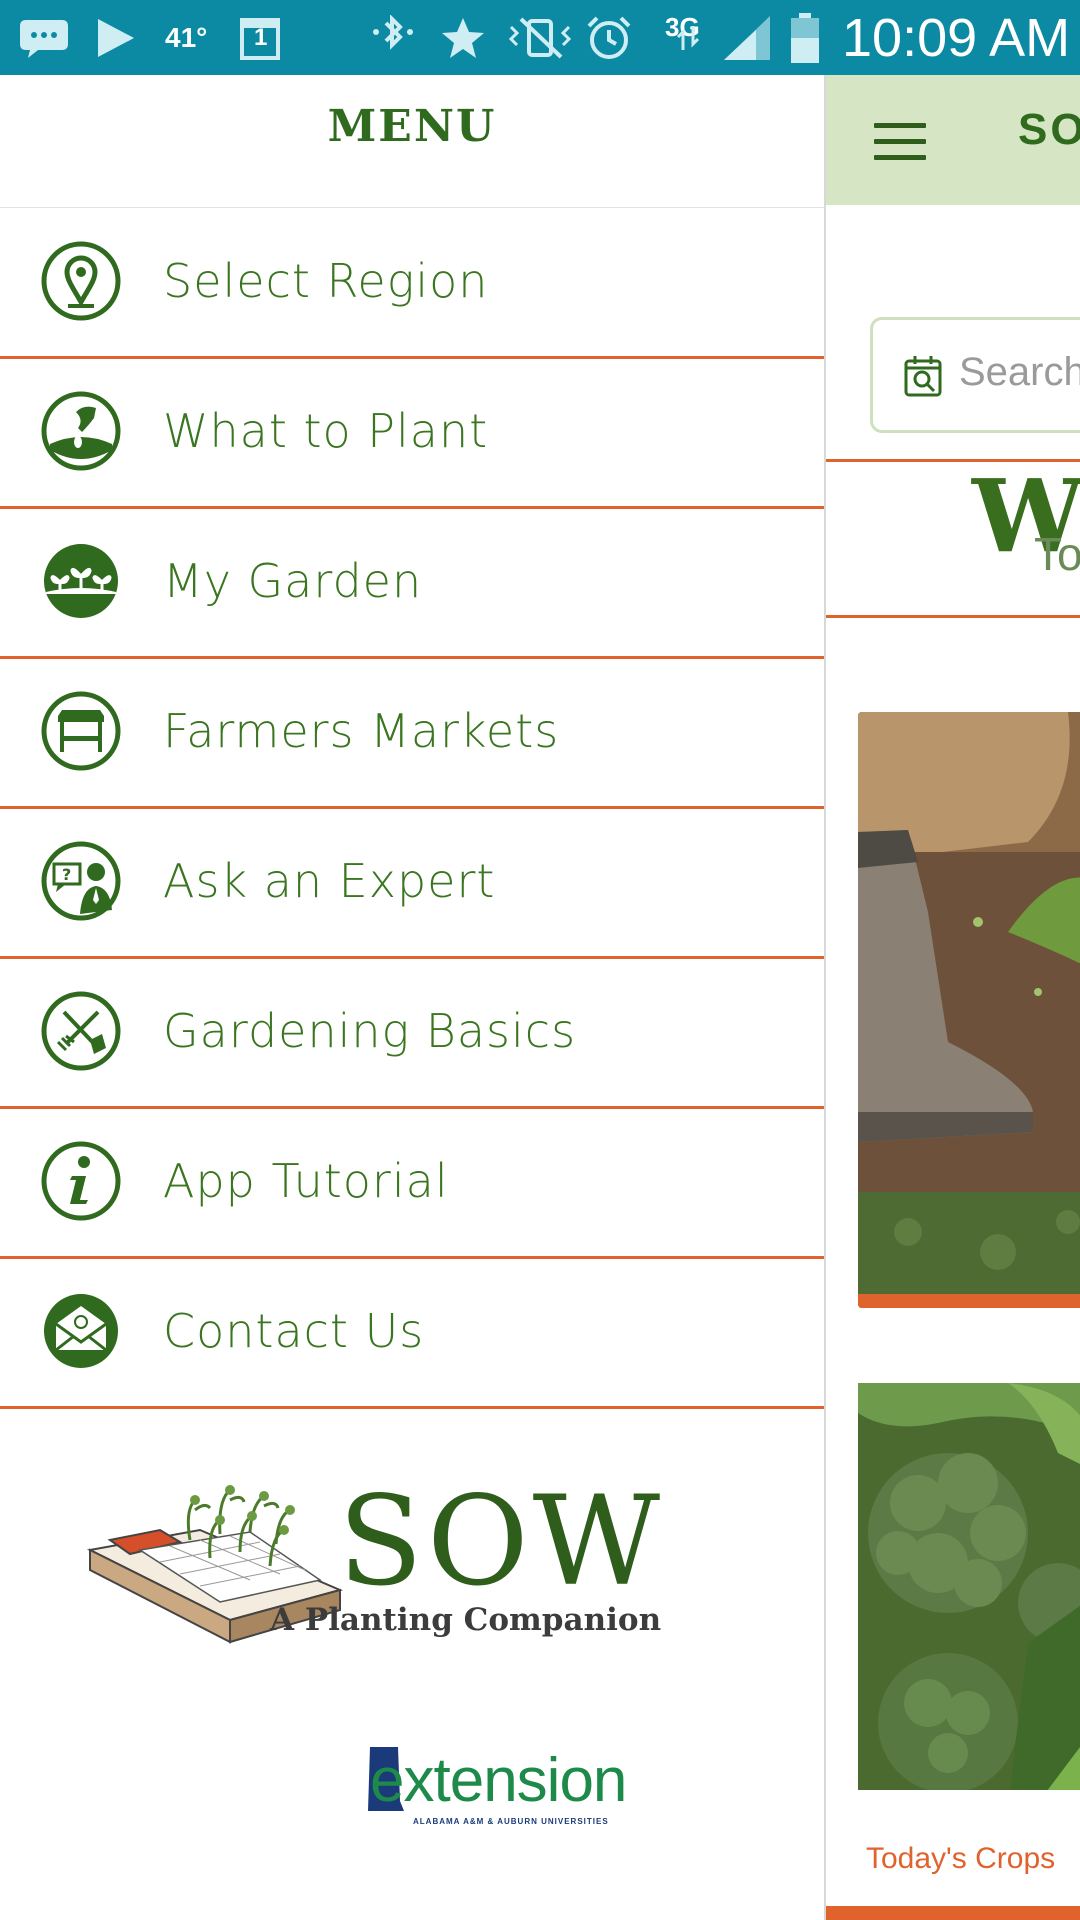 The width and height of the screenshot is (1080, 1920). I want to click on menu-title: MENU, so click(412, 126).